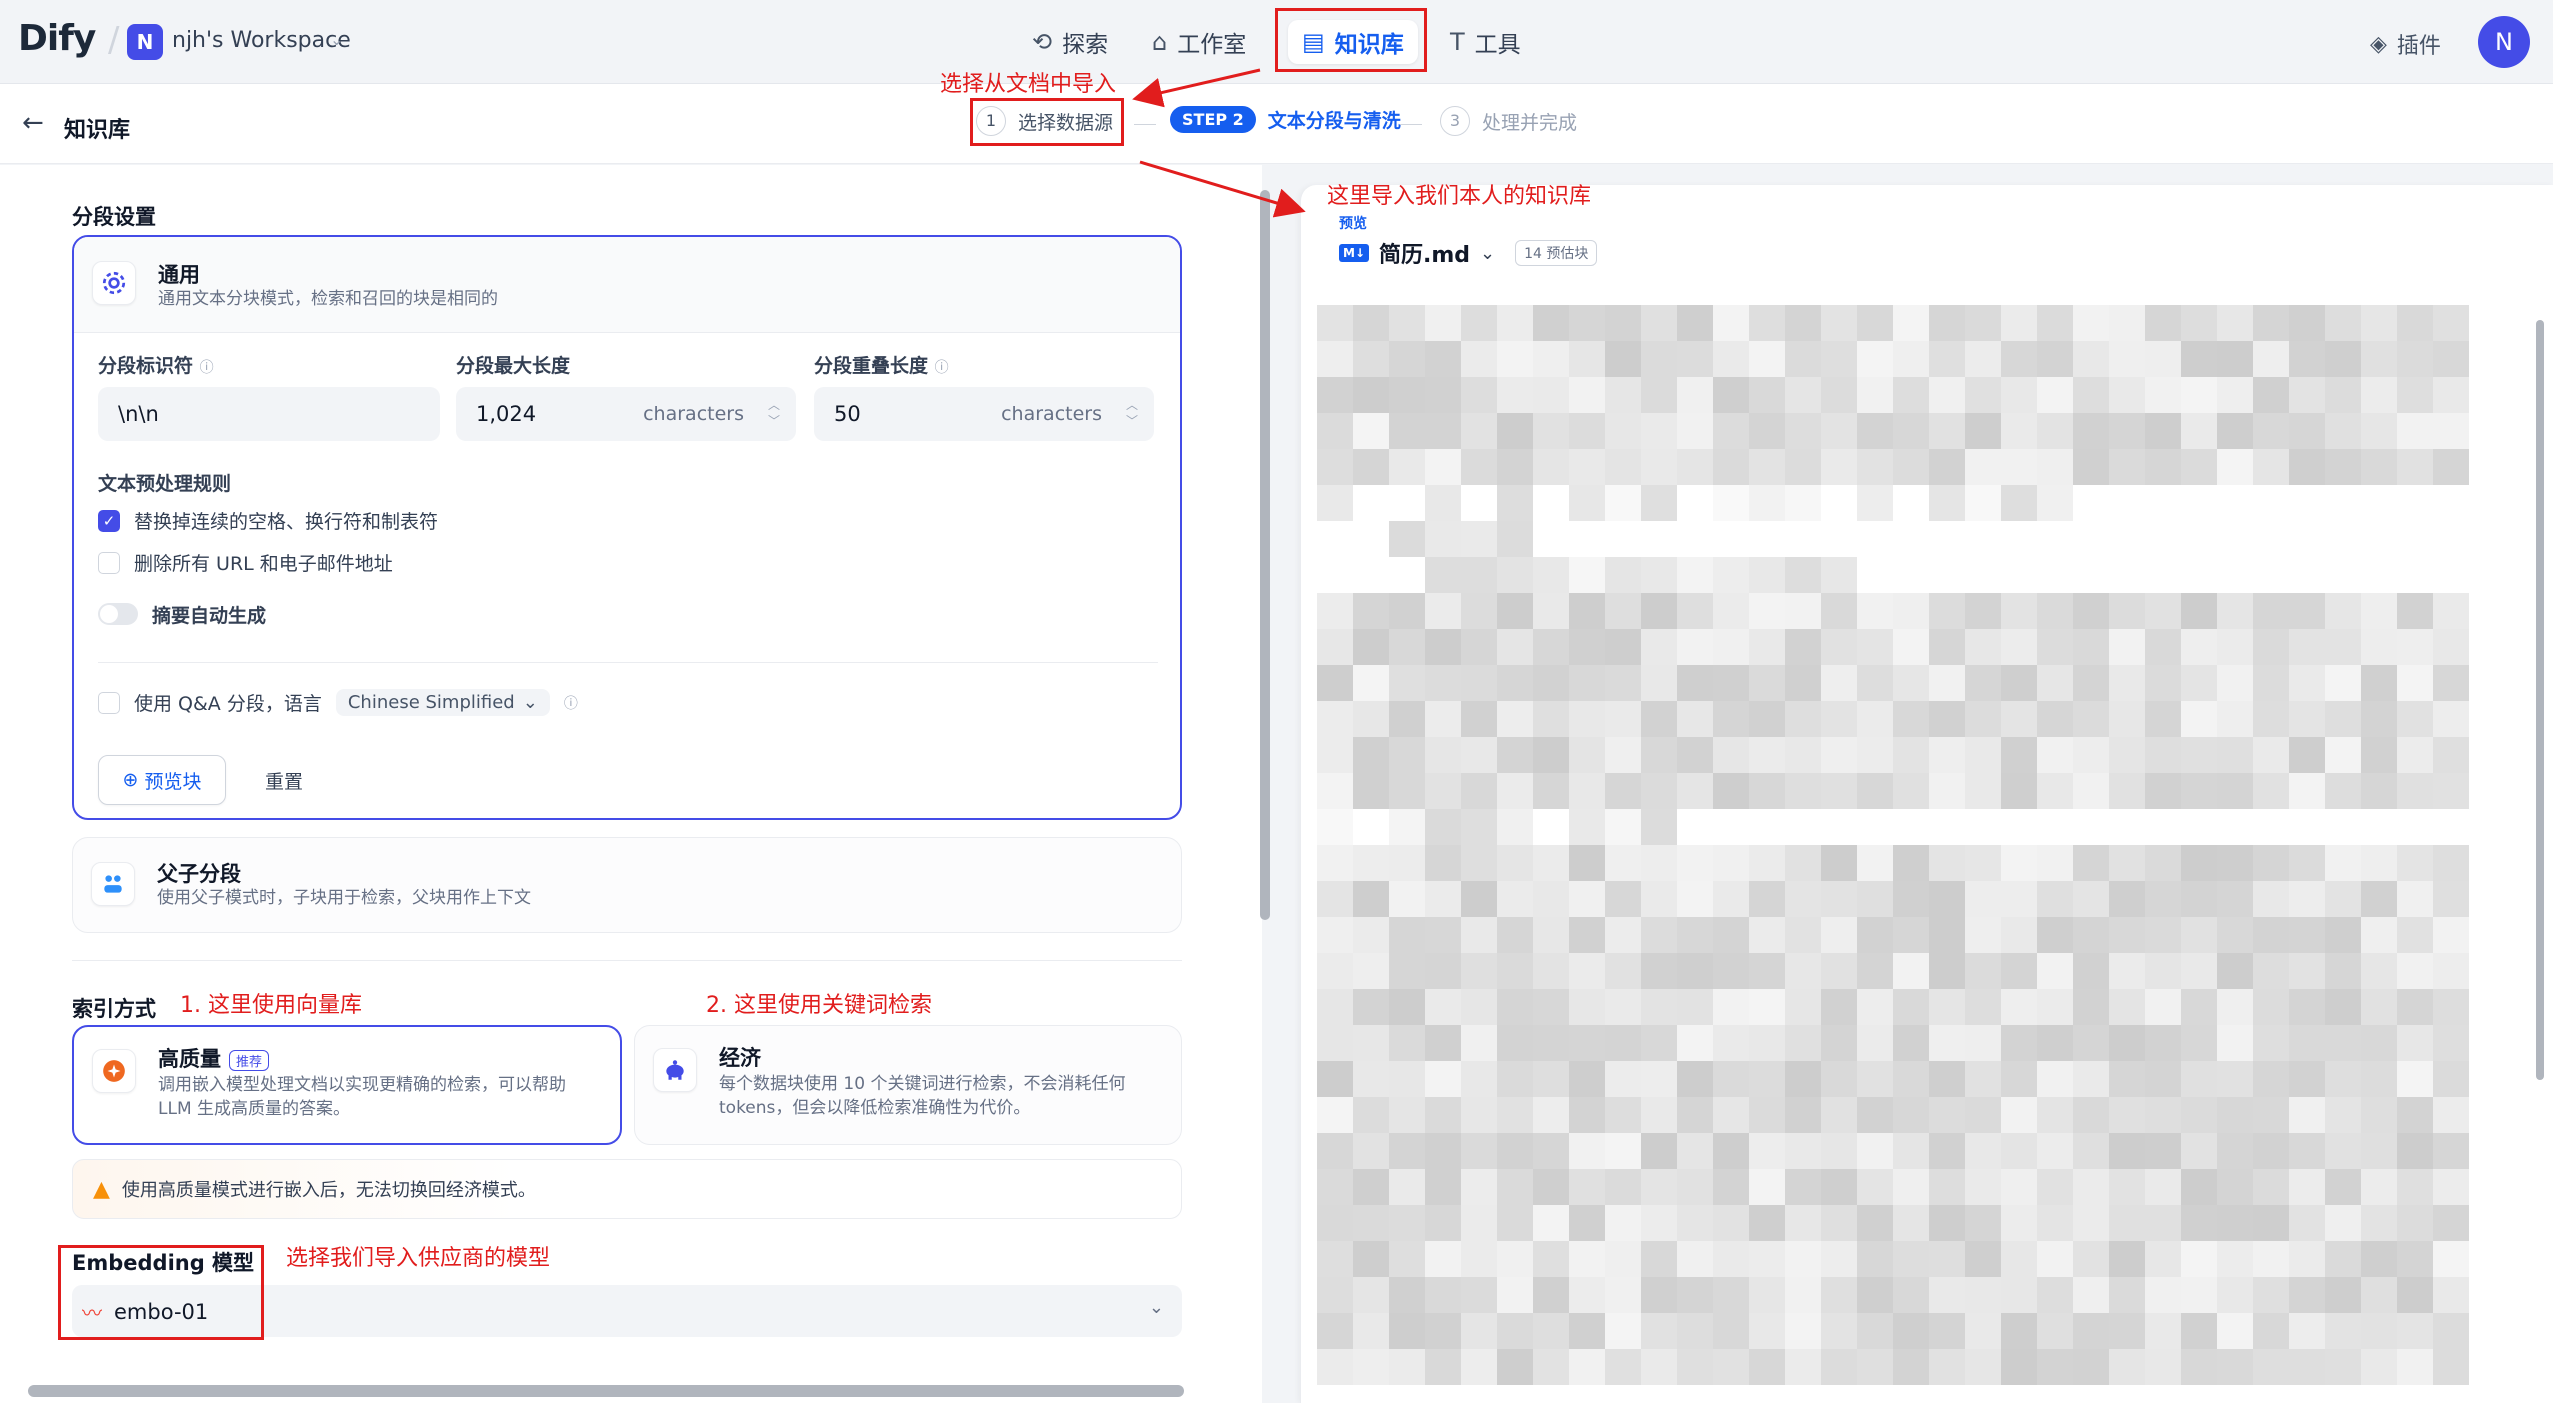 The width and height of the screenshot is (2553, 1403). Describe the element at coordinates (1219, 143) in the screenshot. I see `annotation-arrows` at that location.